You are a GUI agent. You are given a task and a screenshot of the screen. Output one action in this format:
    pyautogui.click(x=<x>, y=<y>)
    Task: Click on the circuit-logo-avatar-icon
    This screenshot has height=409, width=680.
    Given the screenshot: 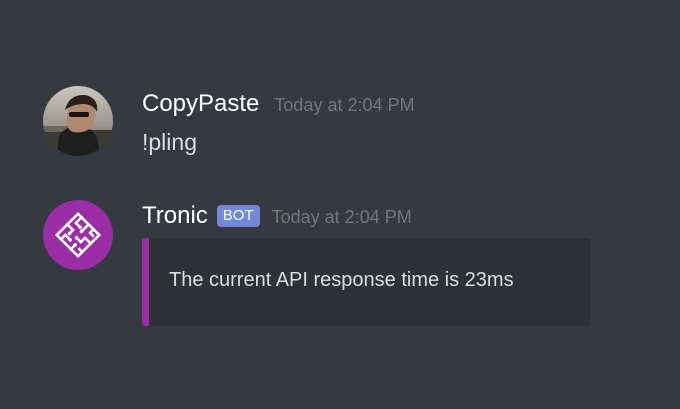 What is the action you would take?
    pyautogui.click(x=78, y=235)
    